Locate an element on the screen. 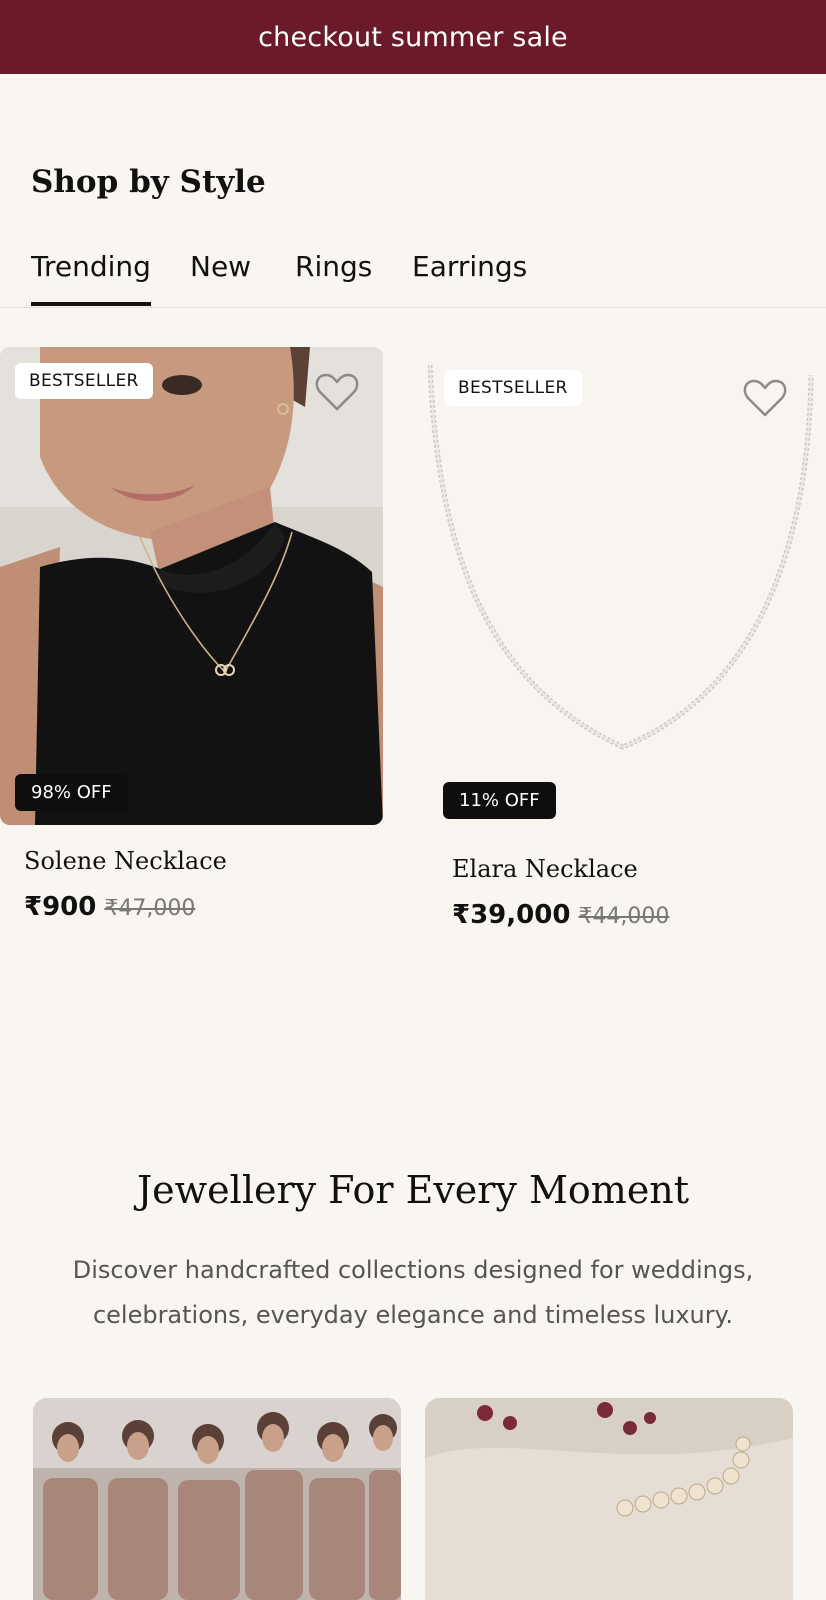 This screenshot has width=826, height=1600. product-name: Solene Necklace is located at coordinates (125, 861).